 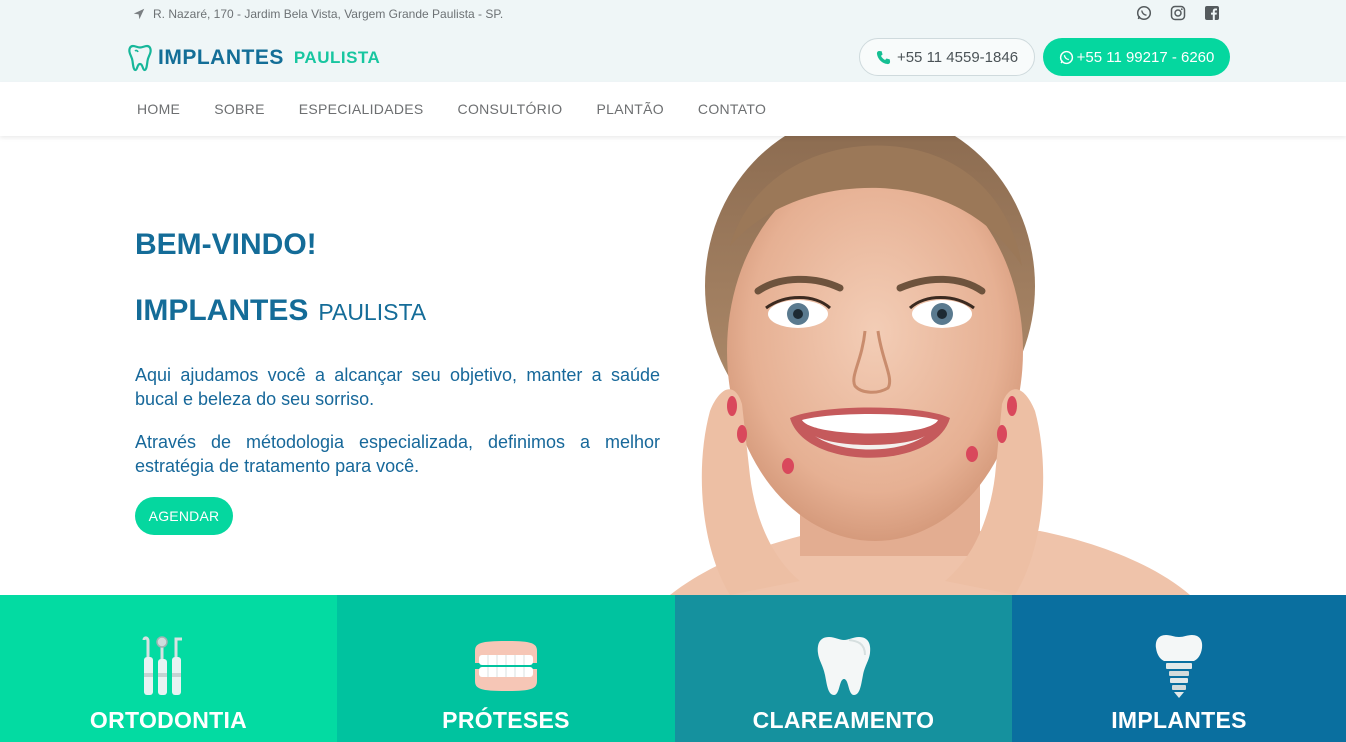 I want to click on service-title: CLAREAMENTO, so click(x=843, y=720).